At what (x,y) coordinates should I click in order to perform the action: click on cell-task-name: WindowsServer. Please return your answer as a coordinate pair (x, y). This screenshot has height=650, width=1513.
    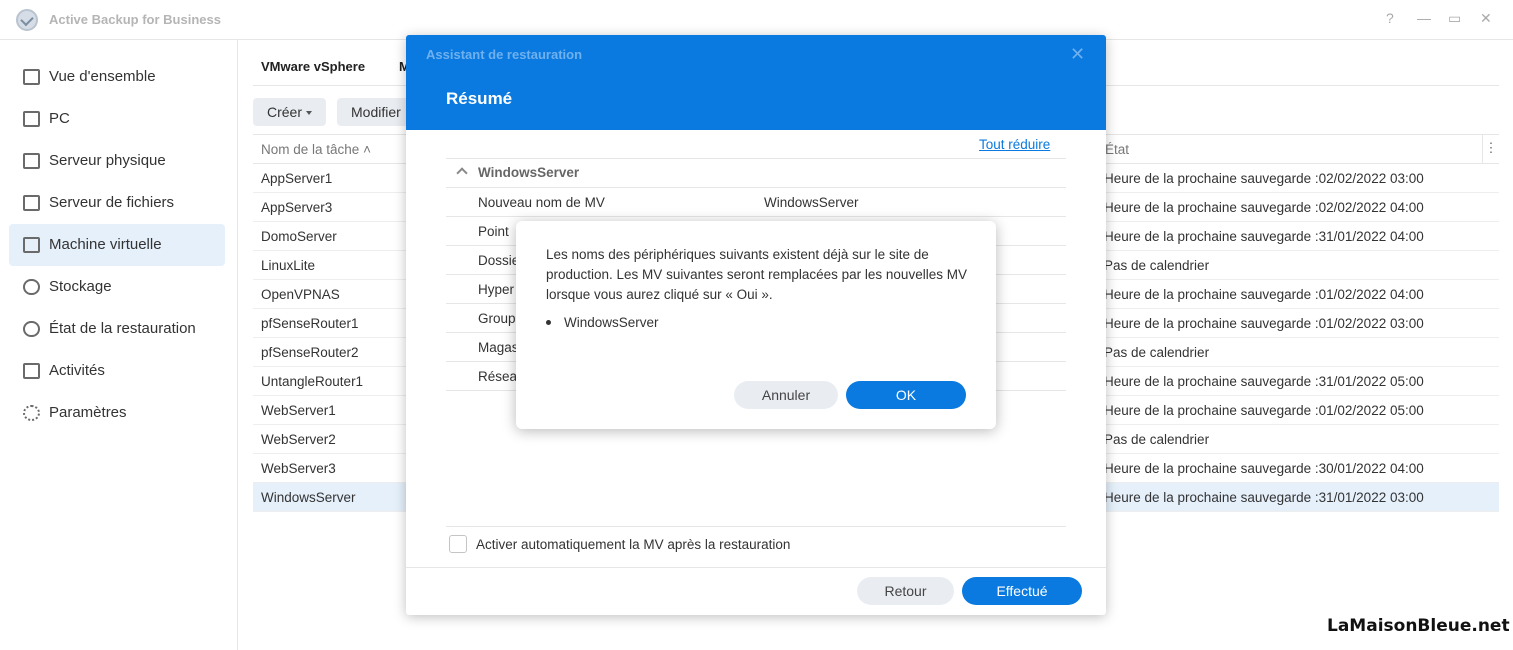
    Looking at the image, I should click on (308, 497).